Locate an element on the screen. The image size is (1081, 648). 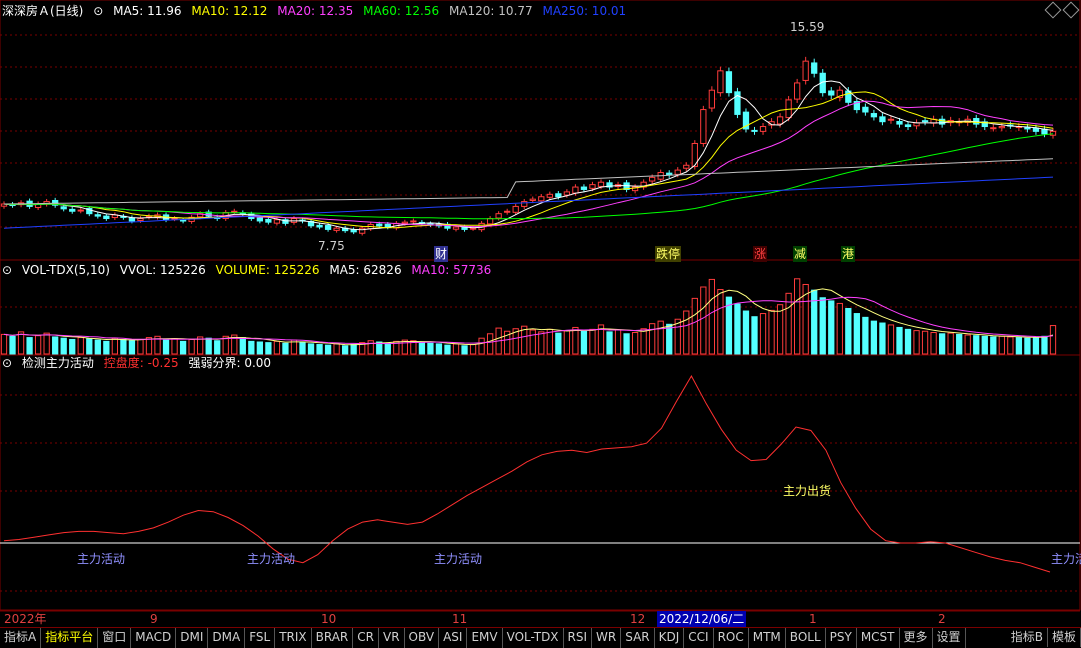
tab-roc: ROC is located at coordinates (731, 638).